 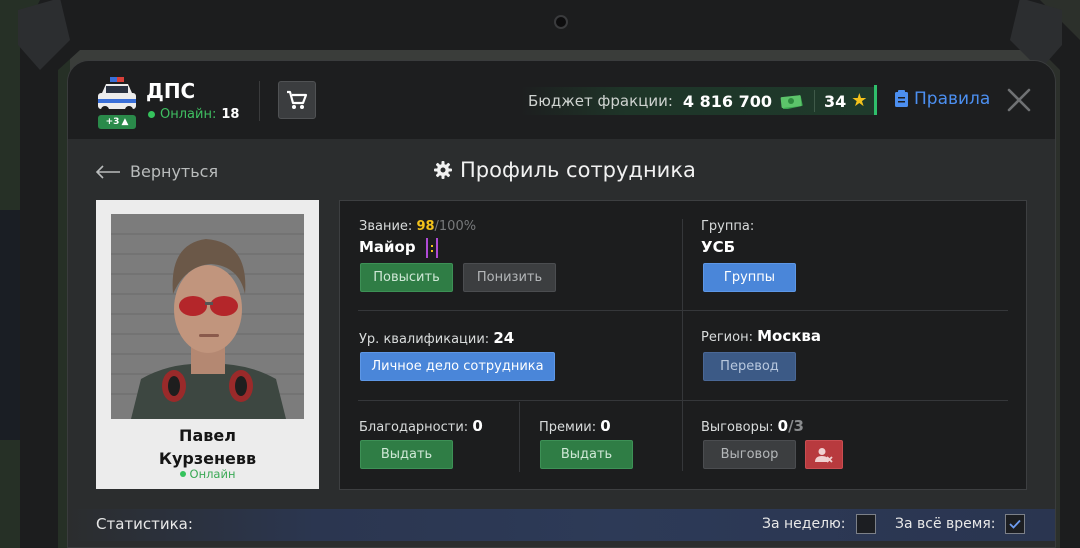 I want to click on qualification-label: Ур. квалификации:, so click(x=424, y=339).